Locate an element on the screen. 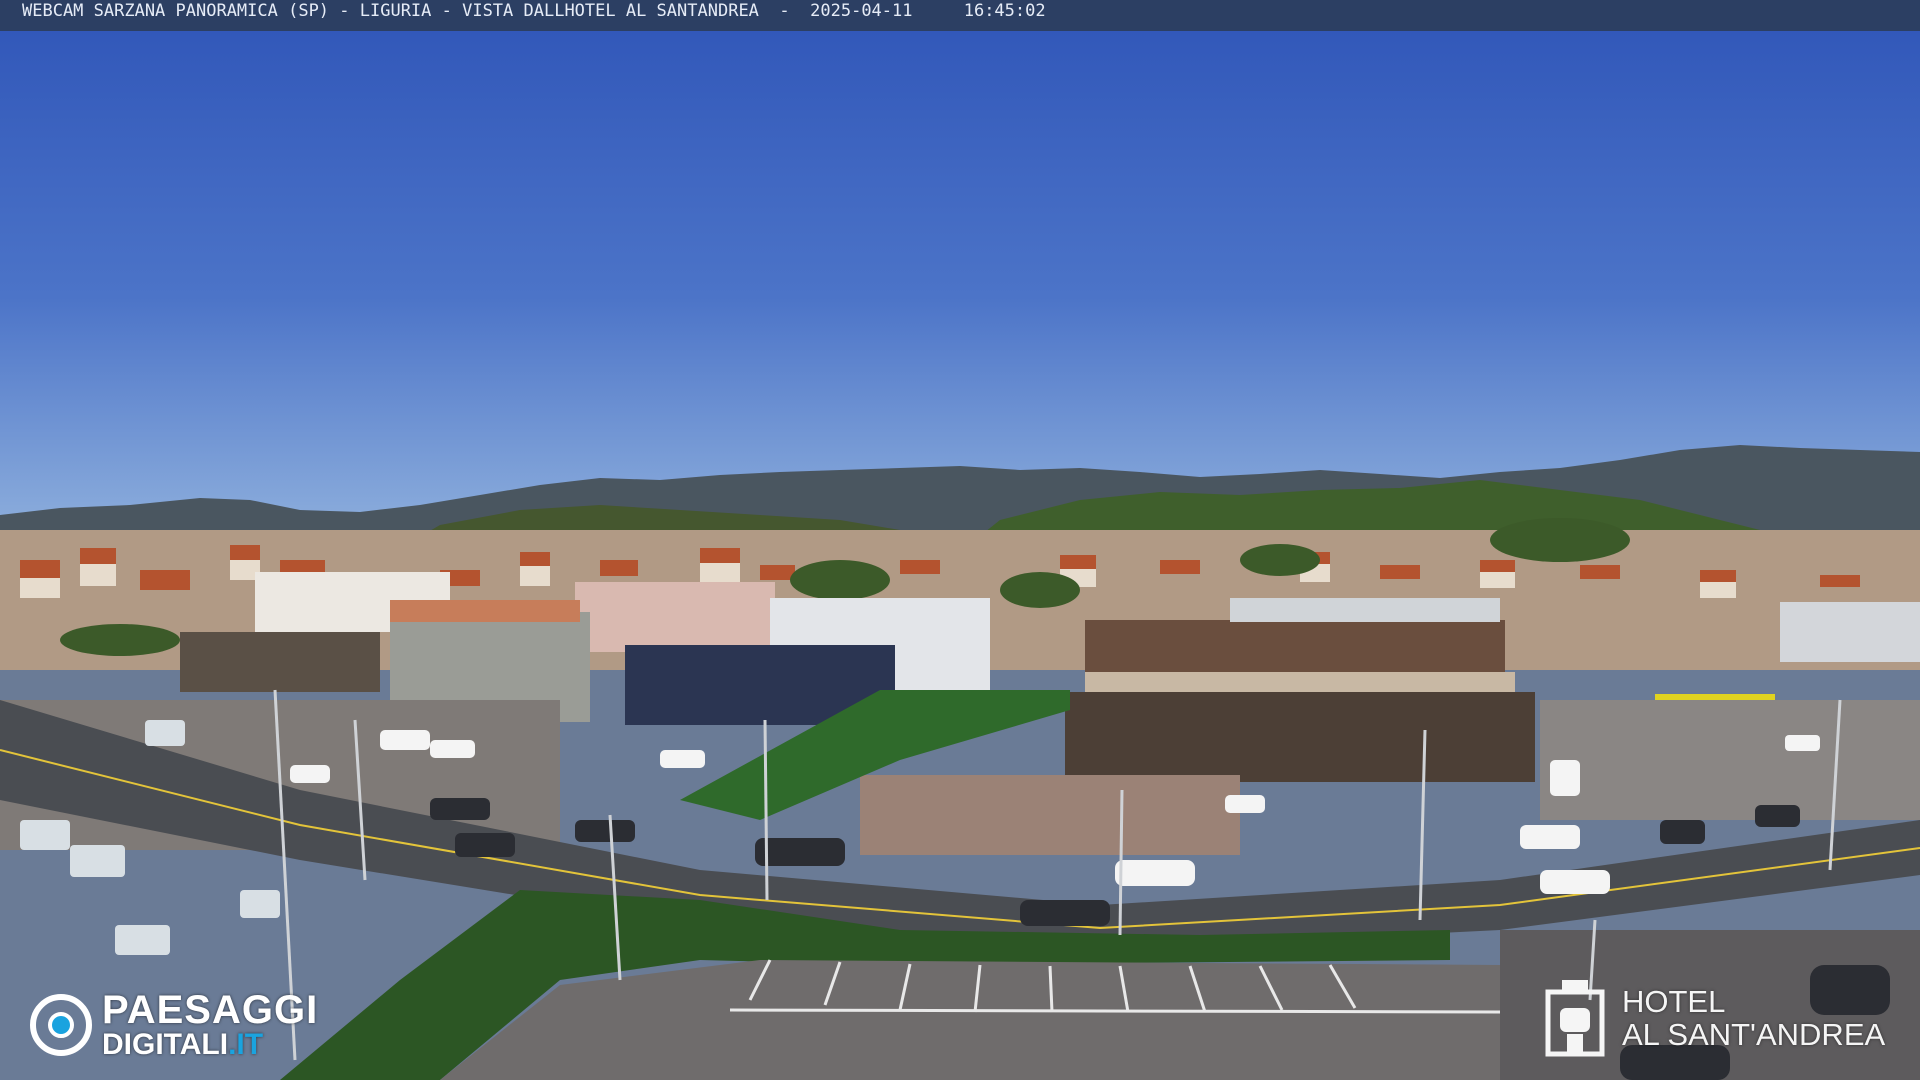 This screenshot has height=1080, width=1920. plaza-center is located at coordinates (1050, 815).